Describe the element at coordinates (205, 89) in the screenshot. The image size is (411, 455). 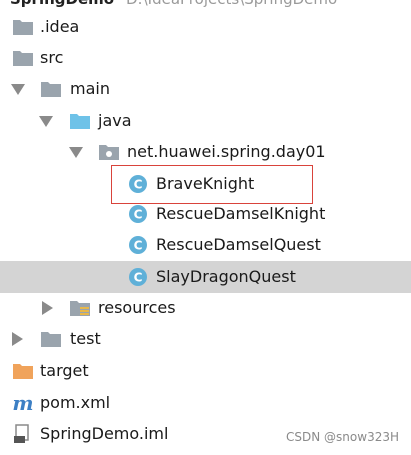
I see `tree-item-main: main` at that location.